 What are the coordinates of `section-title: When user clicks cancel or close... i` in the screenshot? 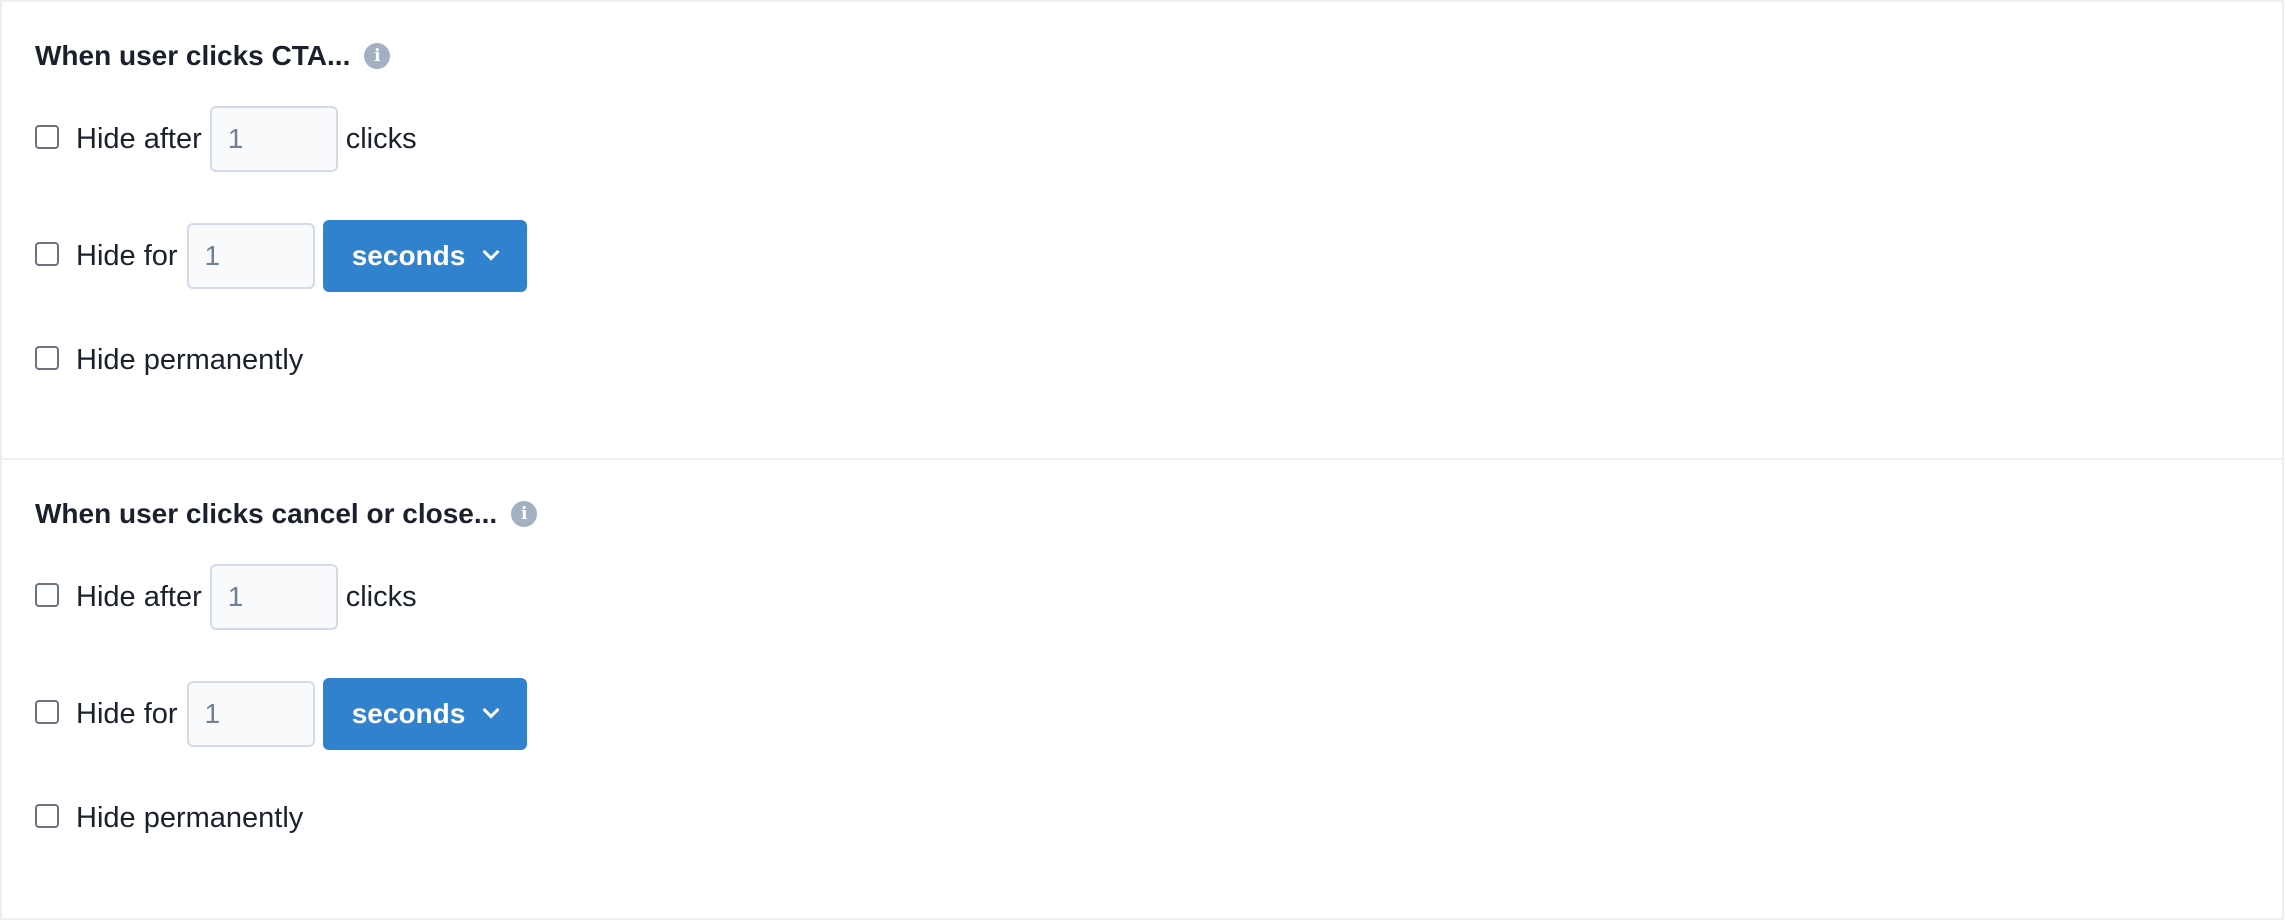 It's located at (286, 514).